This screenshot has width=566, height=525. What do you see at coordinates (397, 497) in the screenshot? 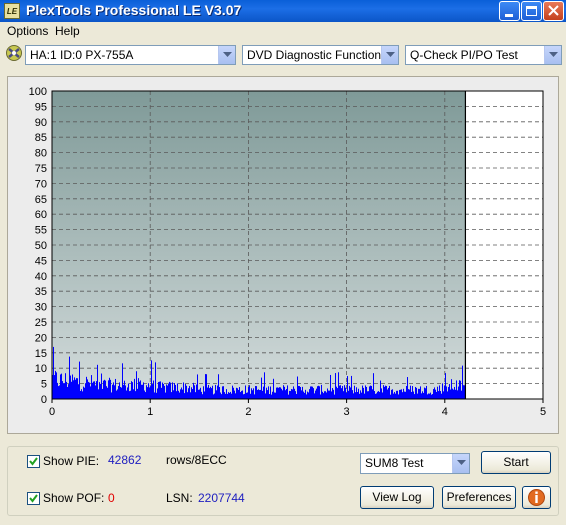
I see `view-log-button: View Log` at bounding box center [397, 497].